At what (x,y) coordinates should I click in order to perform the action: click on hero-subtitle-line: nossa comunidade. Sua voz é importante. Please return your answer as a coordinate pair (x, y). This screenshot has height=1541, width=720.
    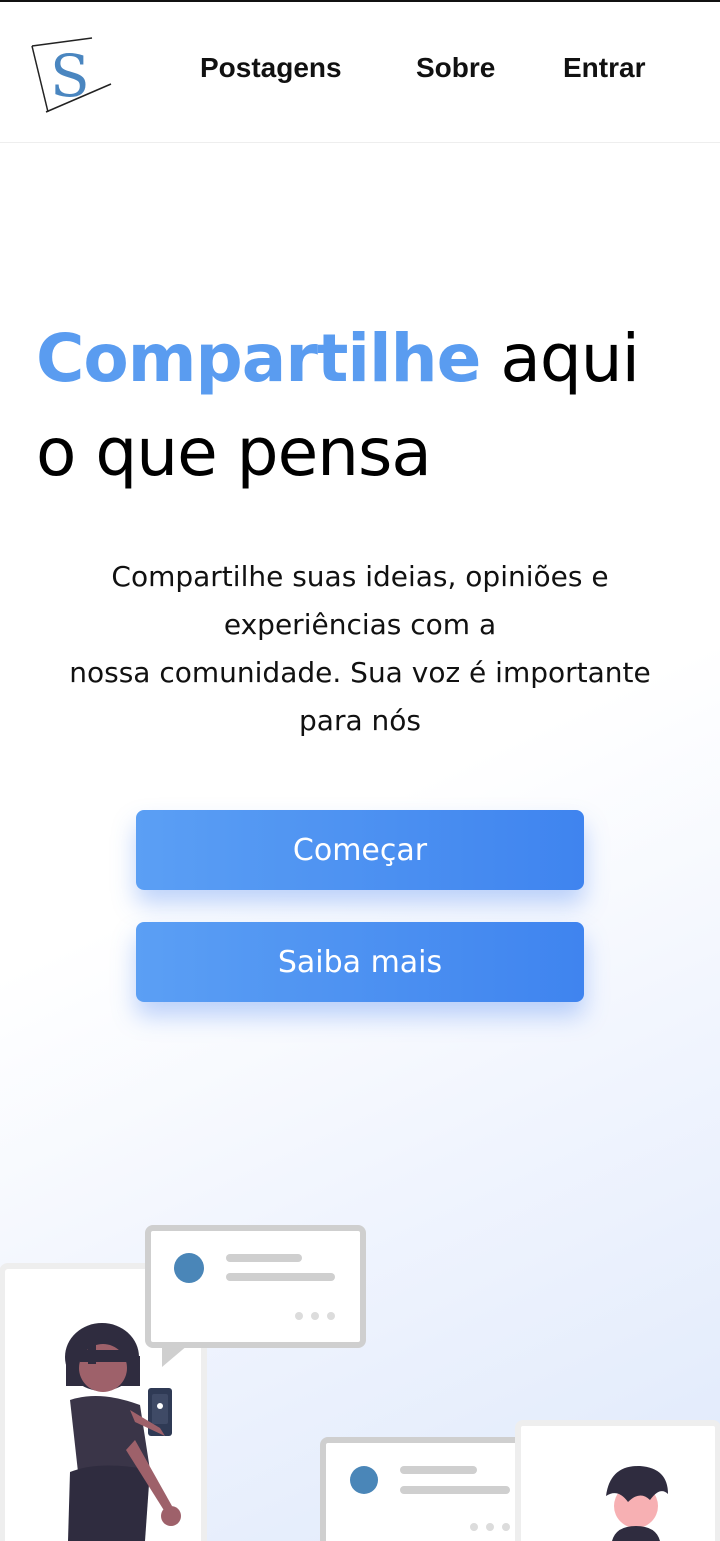
    Looking at the image, I should click on (360, 672).